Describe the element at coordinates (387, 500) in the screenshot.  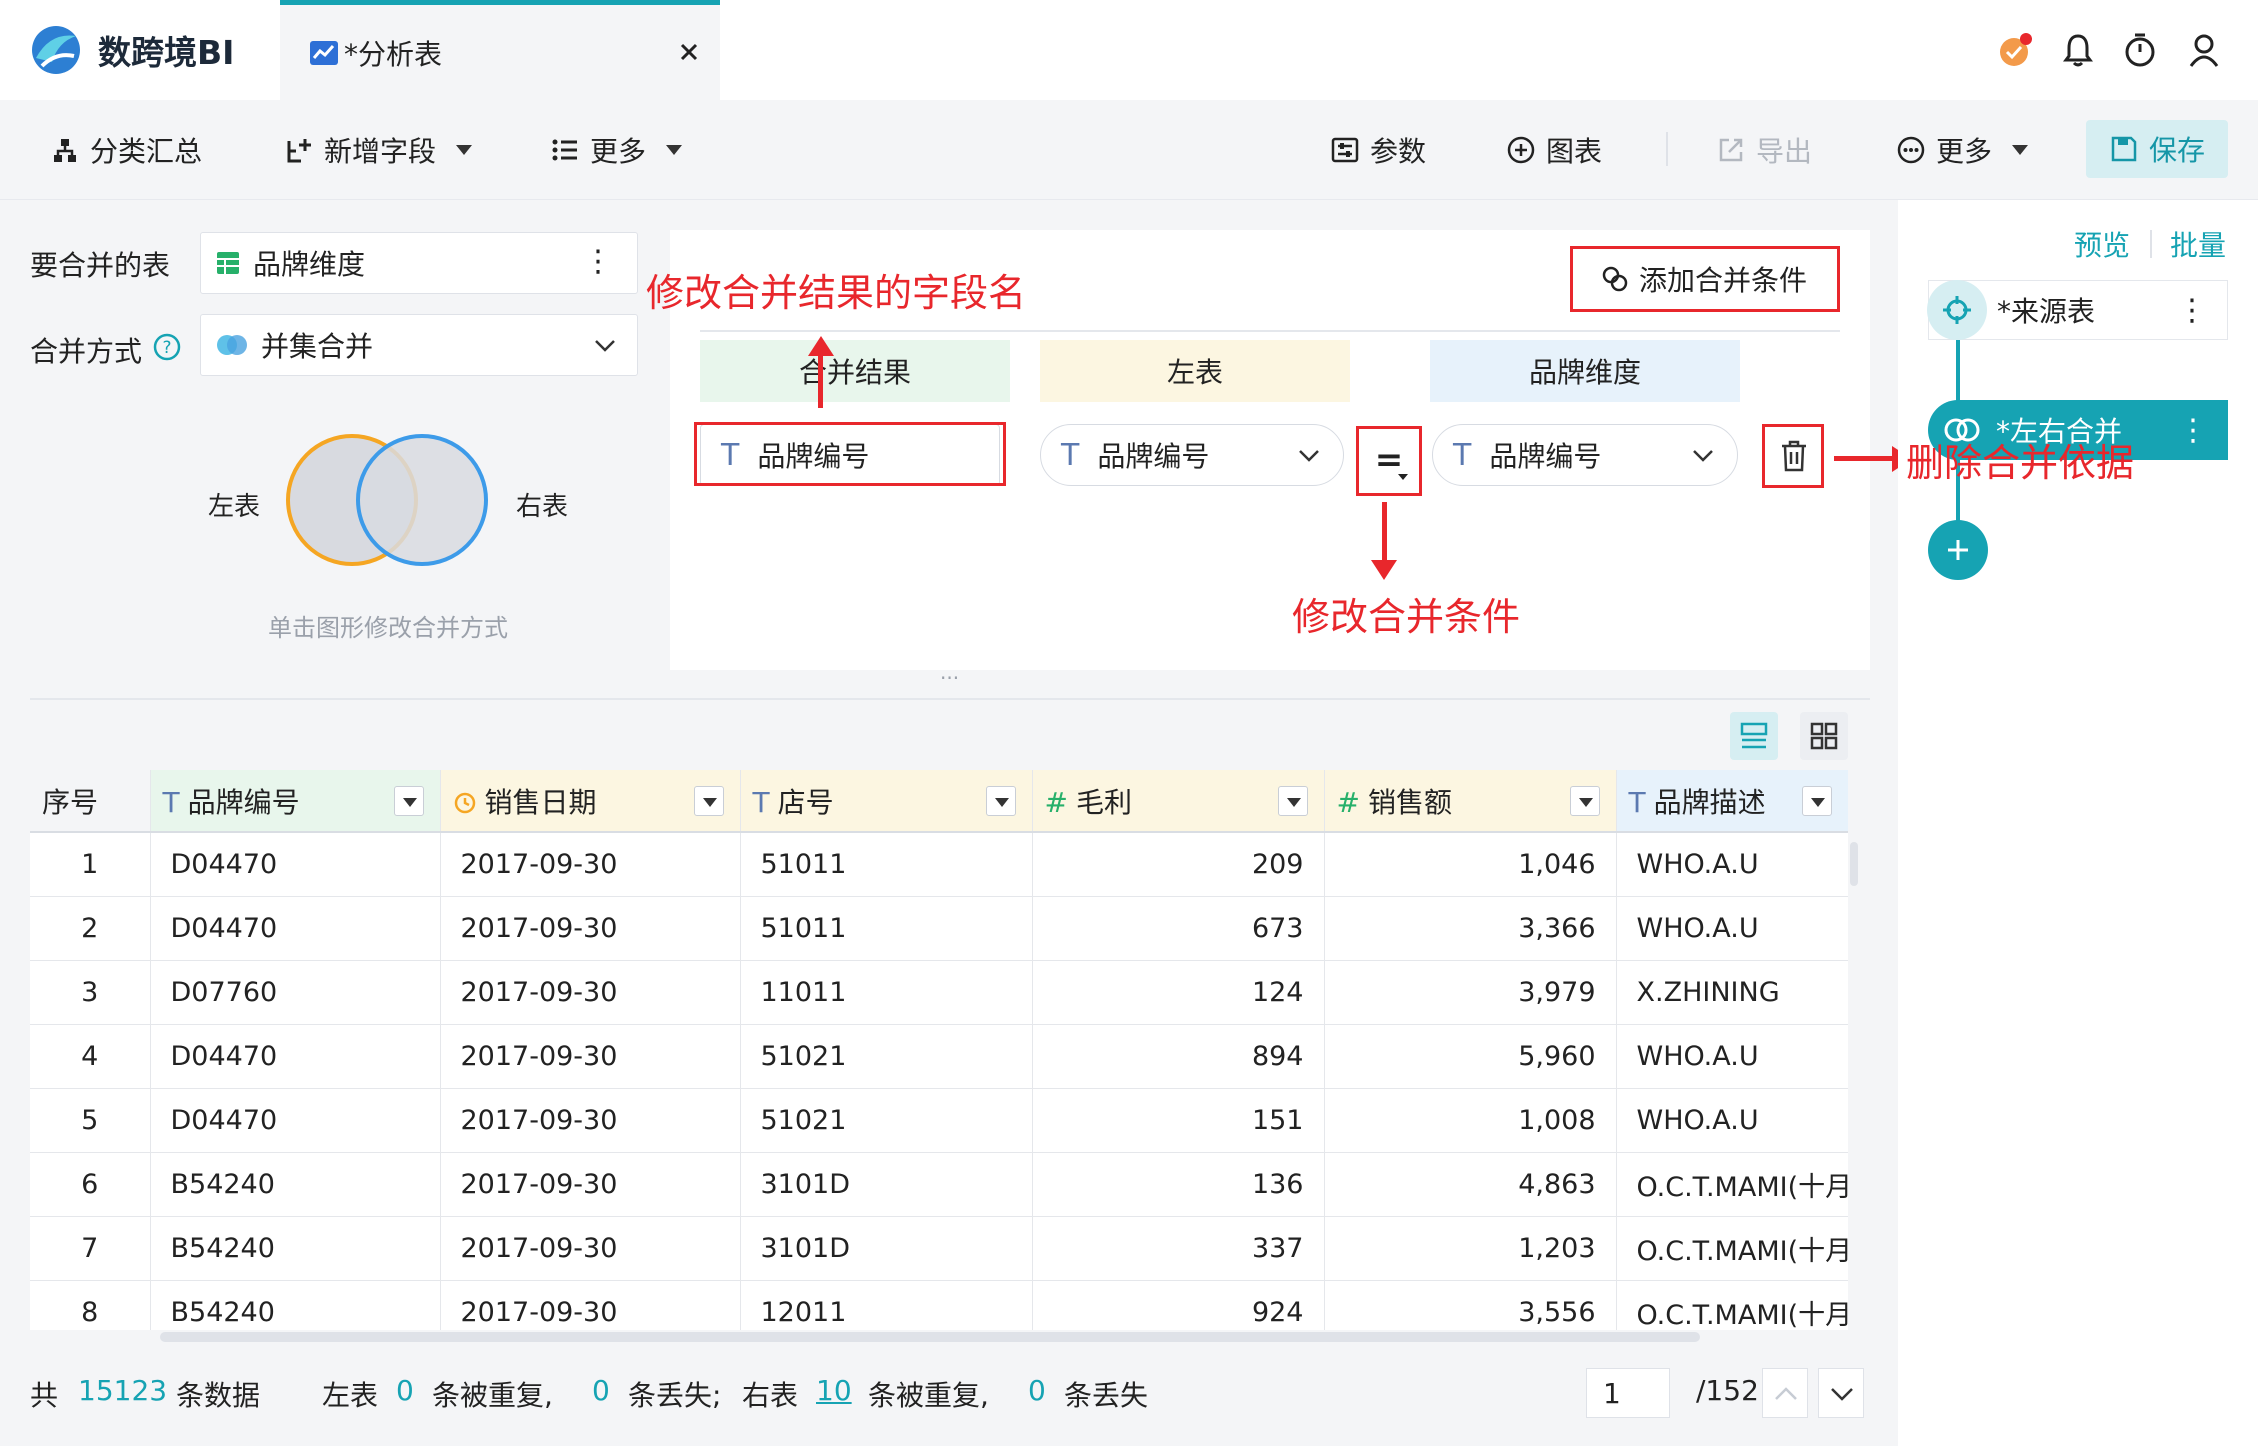
I see `venn-diagram` at that location.